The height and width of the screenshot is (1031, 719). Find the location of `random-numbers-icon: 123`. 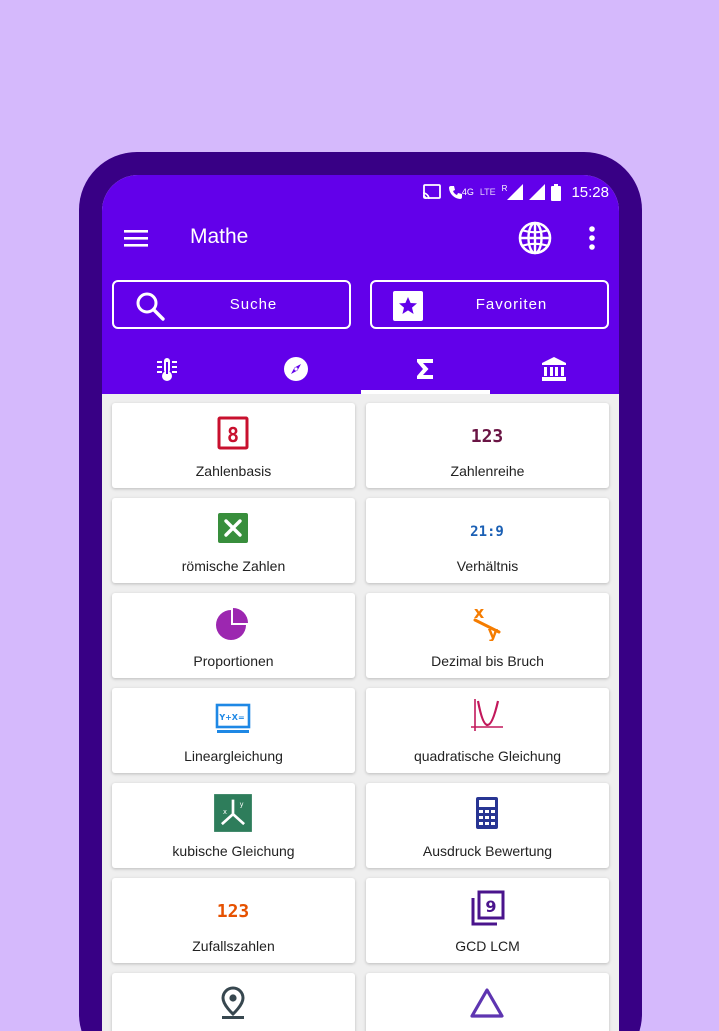

random-numbers-icon: 123 is located at coordinates (233, 911).